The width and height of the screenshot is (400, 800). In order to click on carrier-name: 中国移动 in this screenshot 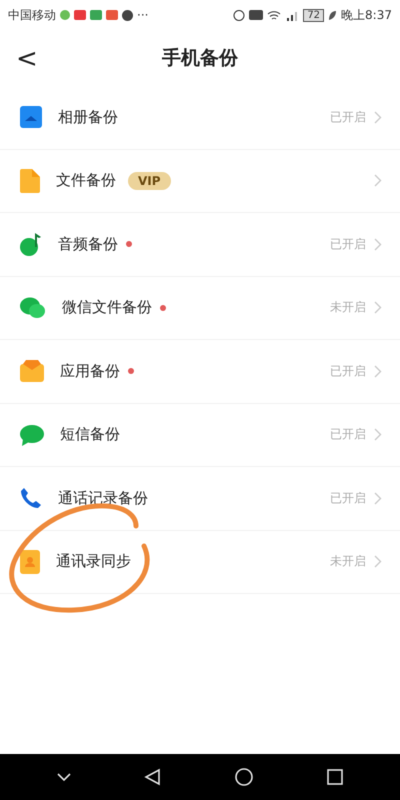, I will do `click(32, 15)`.